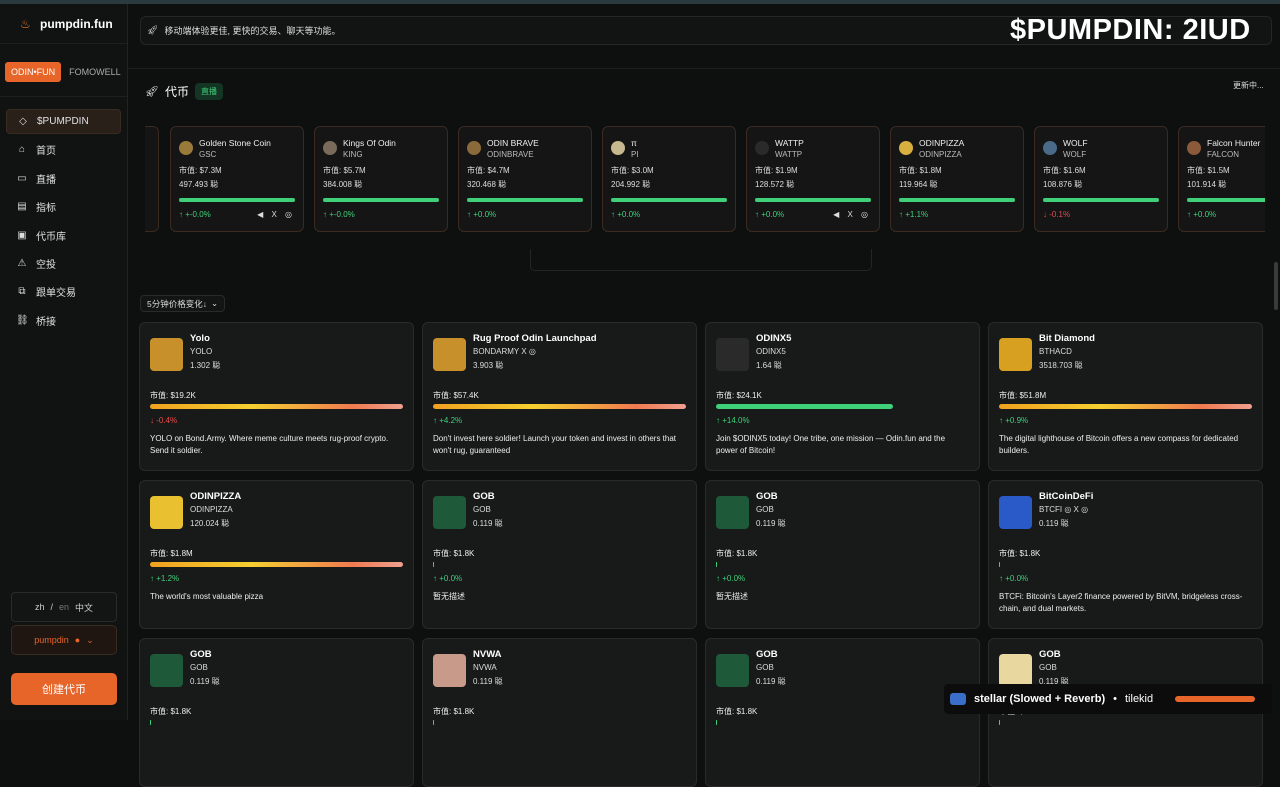  Describe the element at coordinates (64, 689) in the screenshot. I see `create-token-button: 创建代币` at that location.